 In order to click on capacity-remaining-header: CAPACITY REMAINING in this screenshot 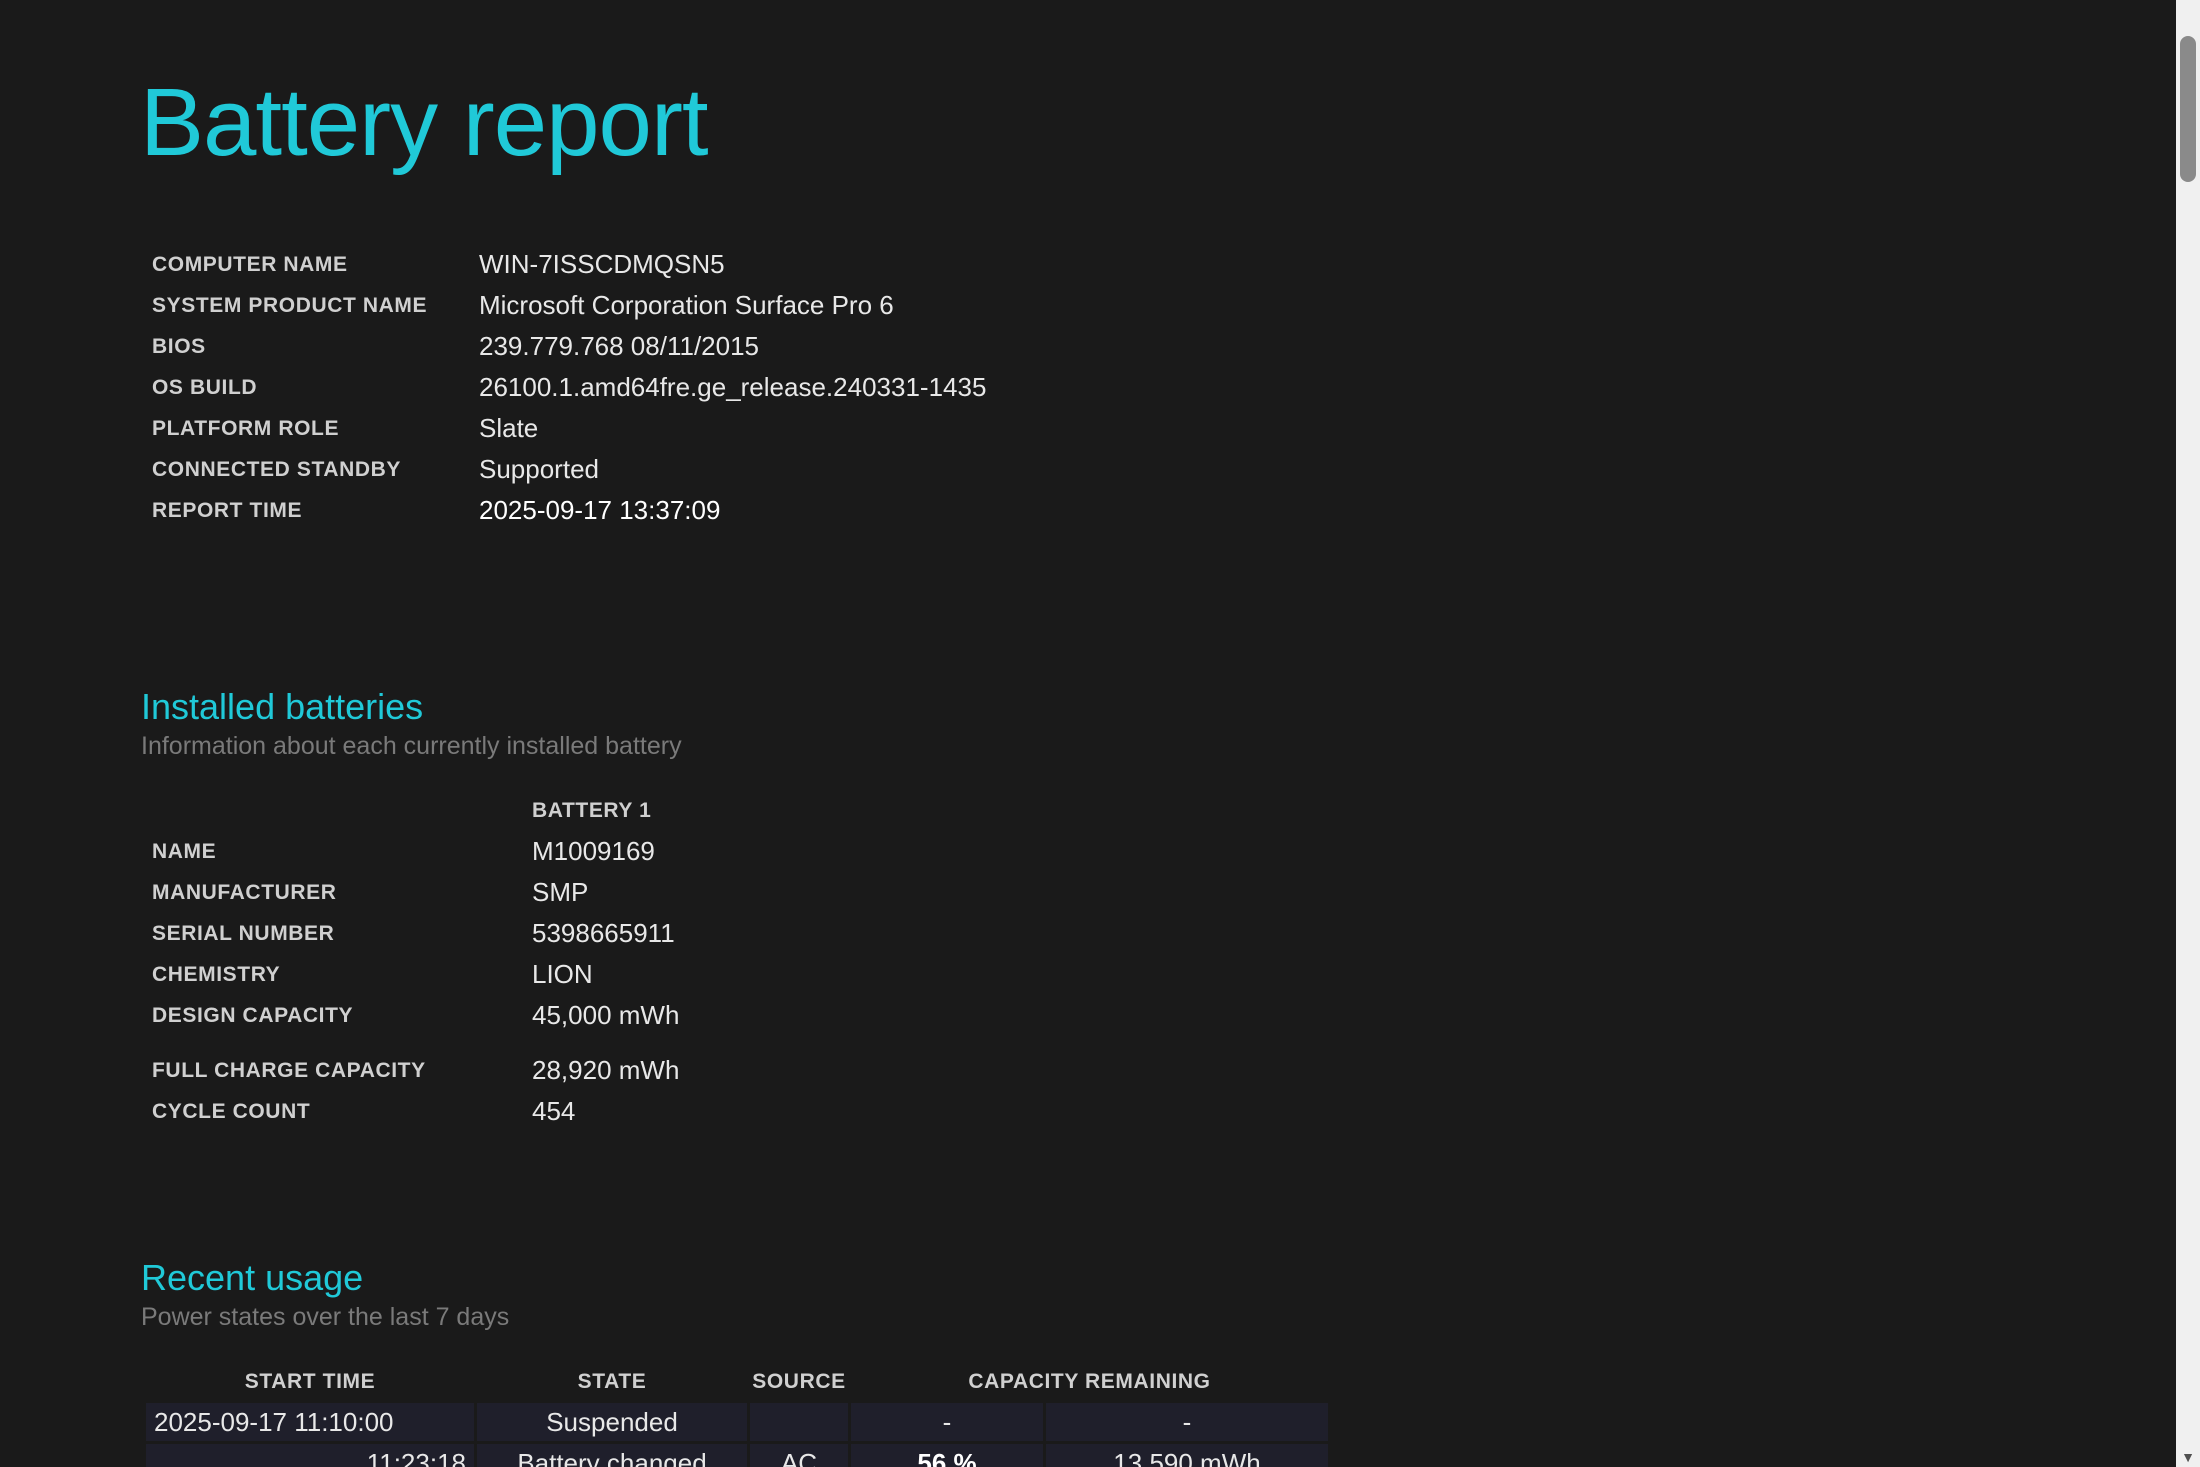, I will do `click(1089, 1381)`.